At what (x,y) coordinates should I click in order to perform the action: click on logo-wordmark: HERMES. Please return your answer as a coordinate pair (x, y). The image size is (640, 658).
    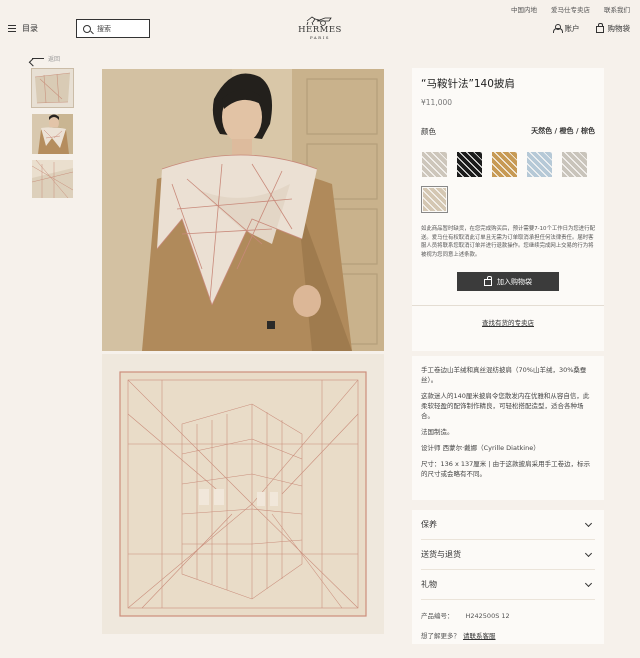
    Looking at the image, I should click on (320, 30).